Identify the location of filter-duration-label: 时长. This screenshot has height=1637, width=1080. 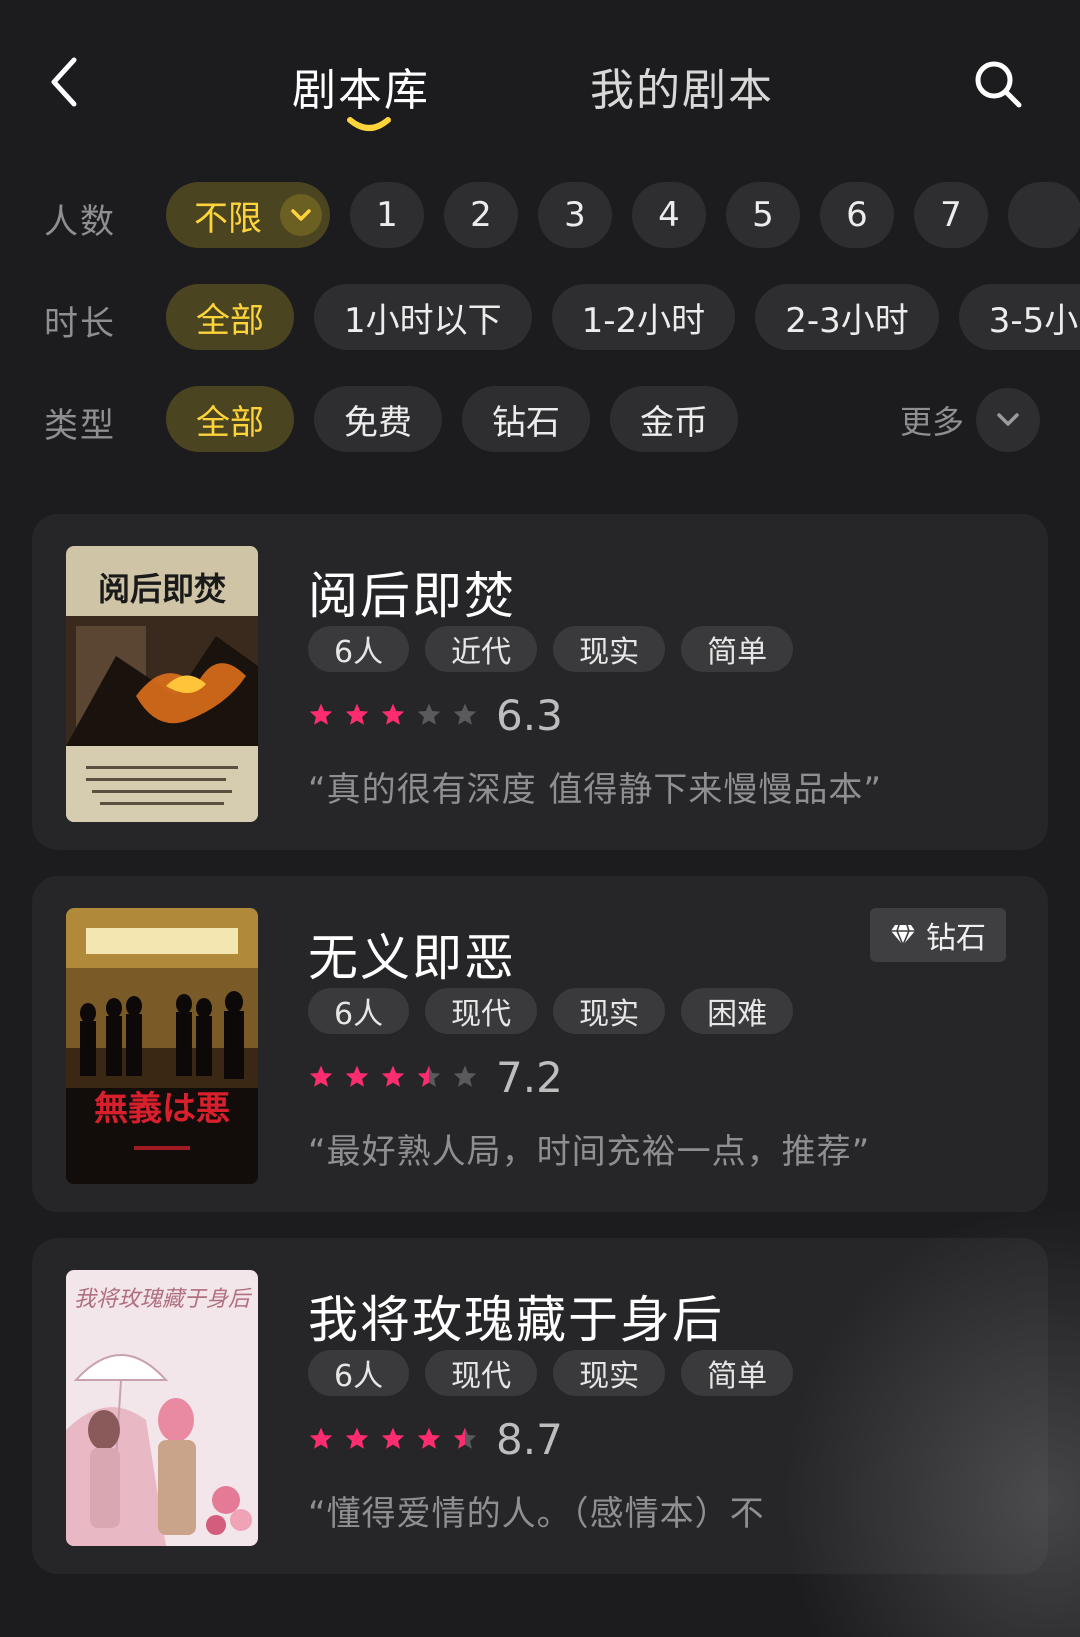
(80, 324).